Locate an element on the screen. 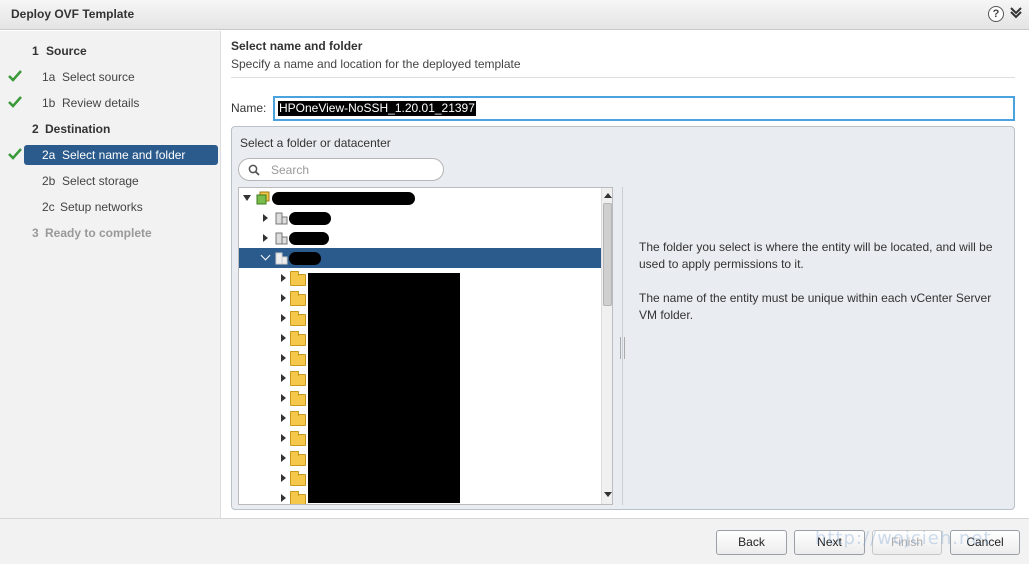  name-input-value: HPOneView-NoSSH_1.20.01_21397 is located at coordinates (377, 108).